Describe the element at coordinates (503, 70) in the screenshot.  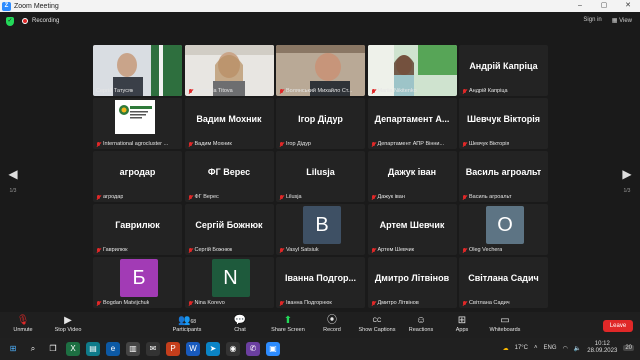
I see `tile-andriy-kaprytsia: Андрій Капріца Андрій Капріца` at that location.